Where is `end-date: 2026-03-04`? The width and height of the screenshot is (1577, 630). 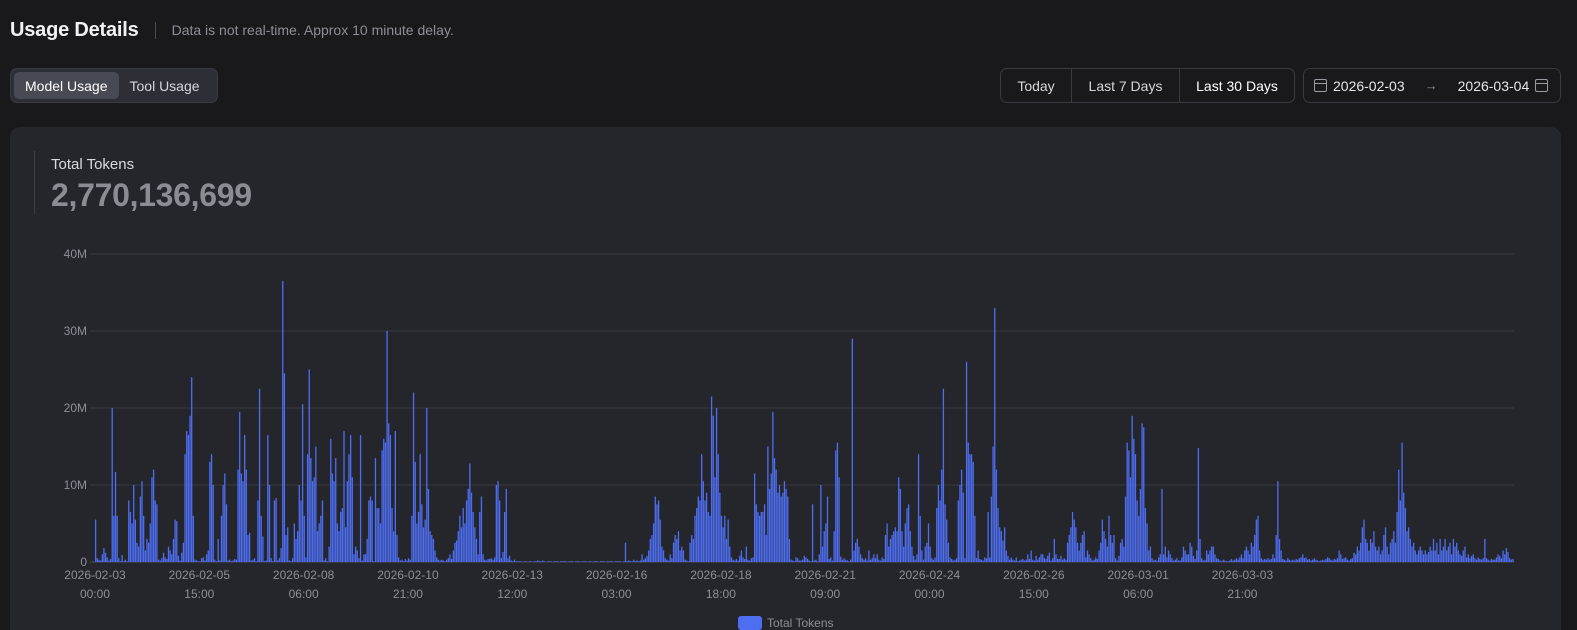
end-date: 2026-03-04 is located at coordinates (1494, 86).